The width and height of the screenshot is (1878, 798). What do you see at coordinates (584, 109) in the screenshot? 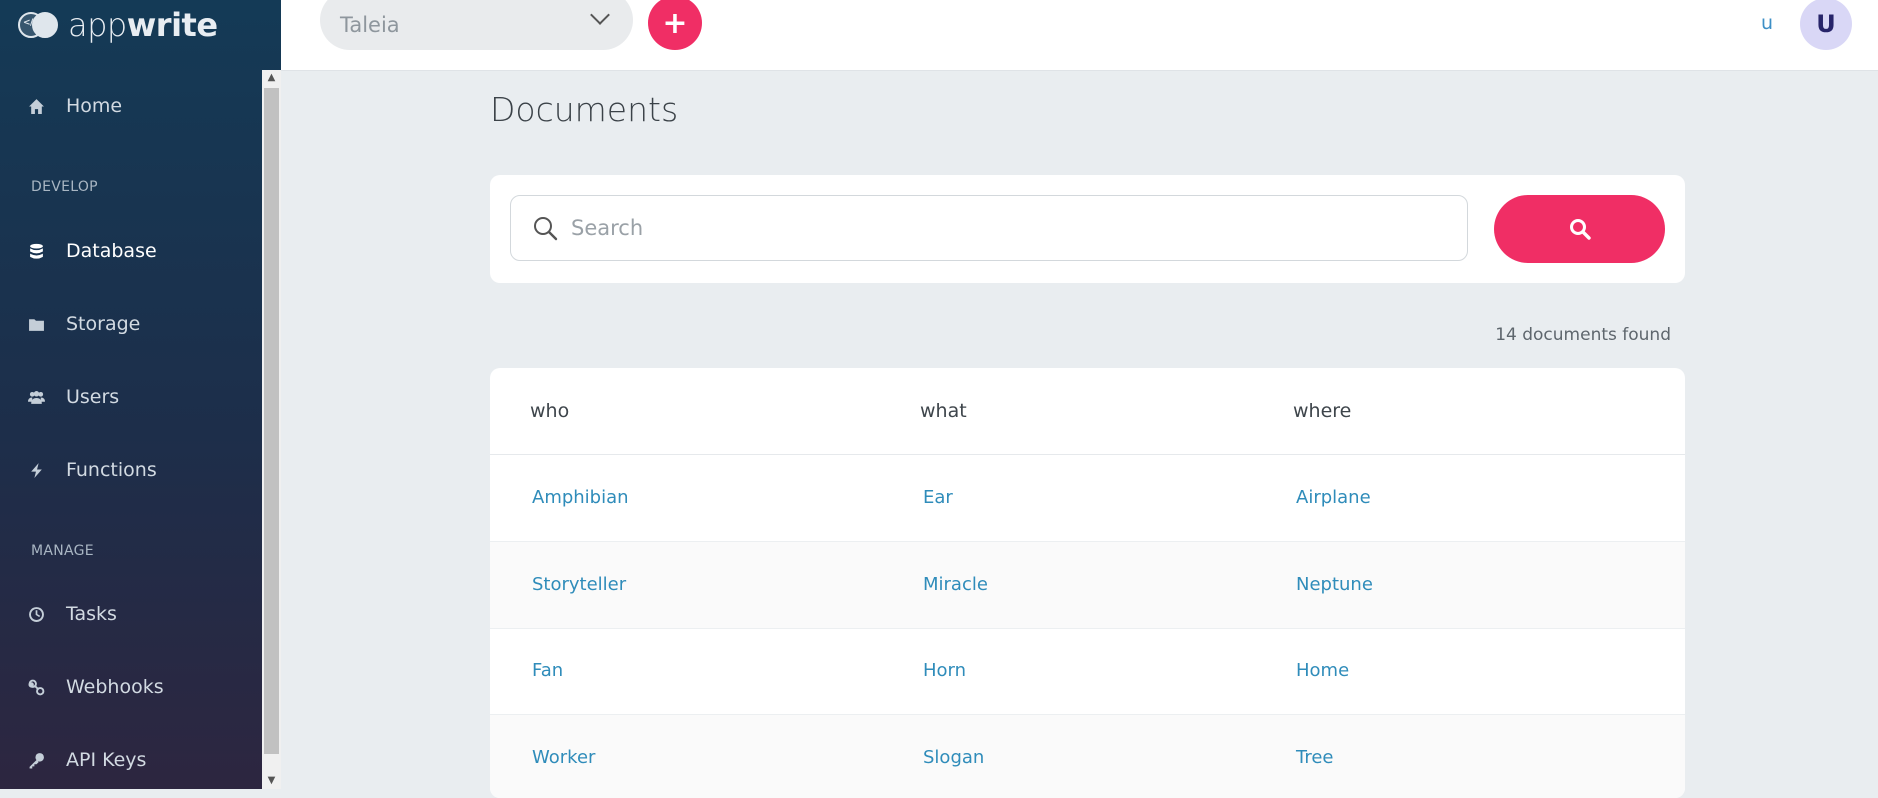
I see `page-title: Documents` at bounding box center [584, 109].